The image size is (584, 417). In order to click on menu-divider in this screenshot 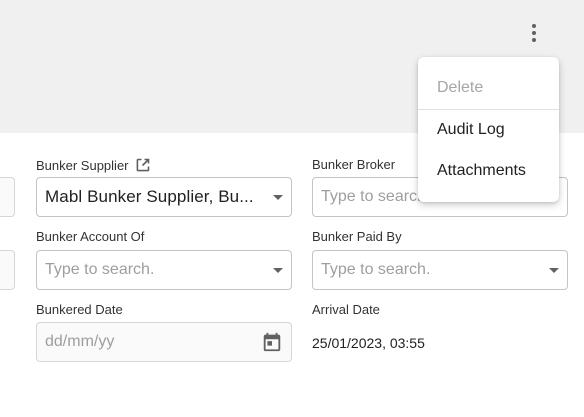, I will do `click(488, 109)`.